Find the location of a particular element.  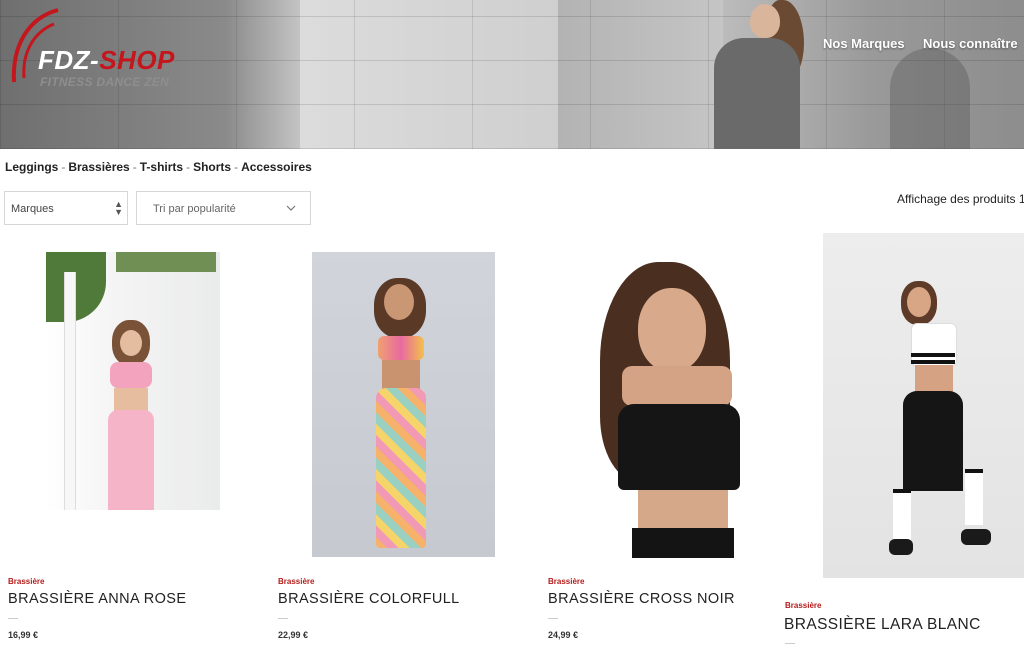

nav-nous-connaitre: Nous connaître is located at coordinates (970, 43).